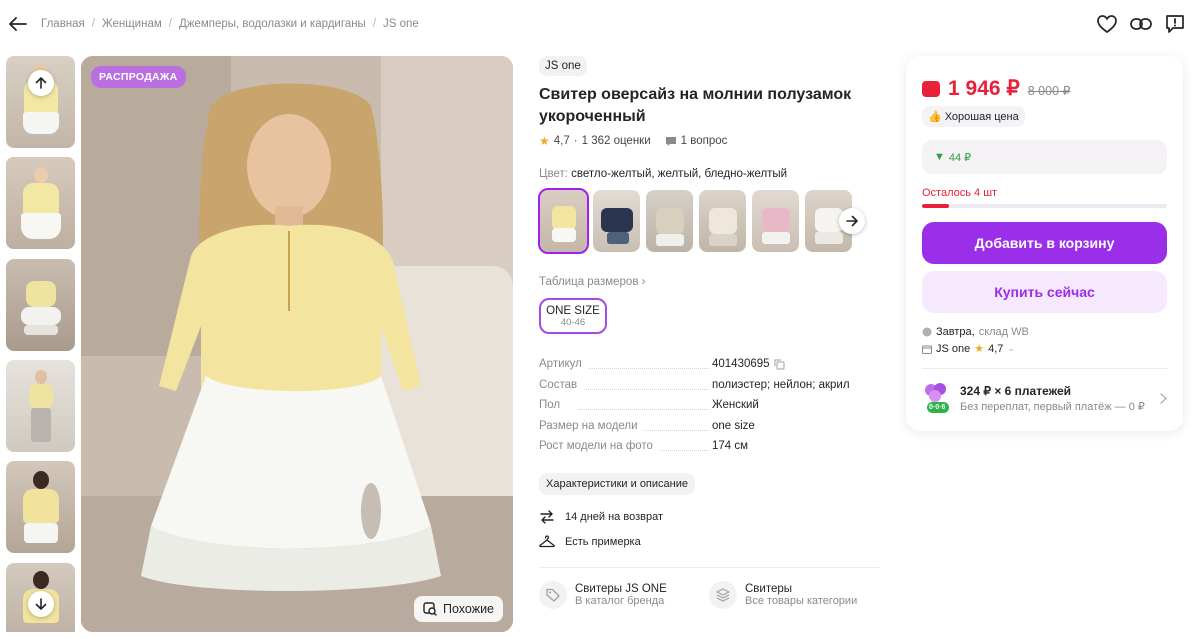 Image resolution: width=1200 pixels, height=639 pixels. I want to click on chevron-right-icon: ›, so click(643, 282).